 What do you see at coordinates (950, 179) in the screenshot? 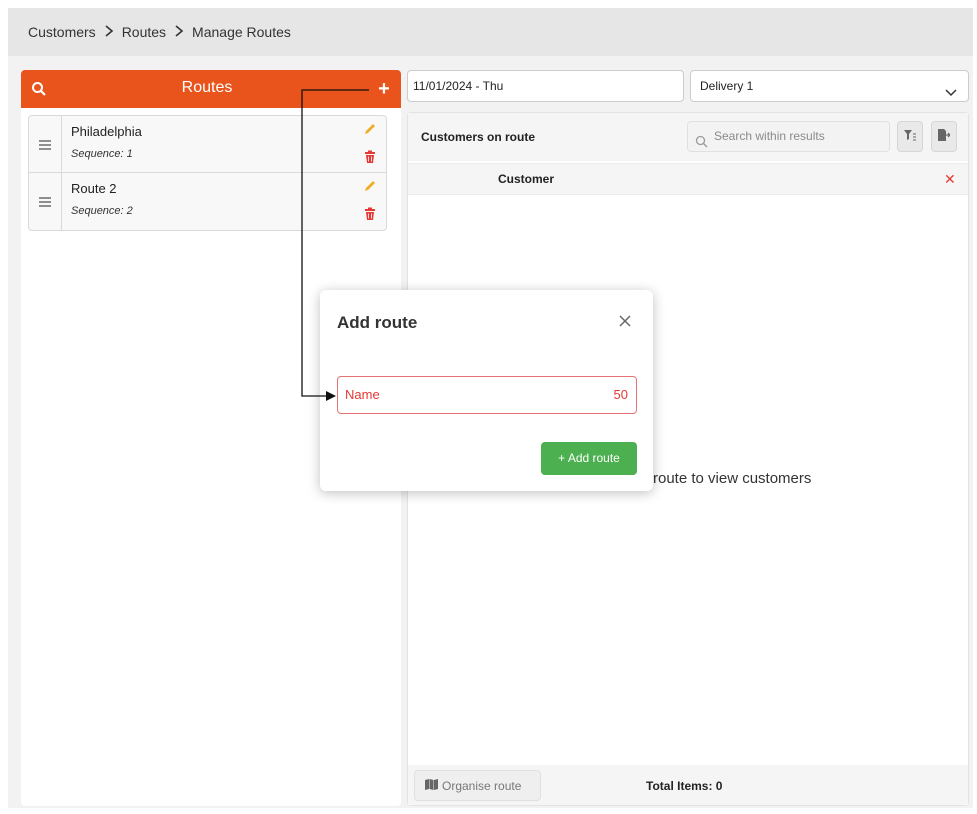
I see `clear-column-close-icon: ✕` at bounding box center [950, 179].